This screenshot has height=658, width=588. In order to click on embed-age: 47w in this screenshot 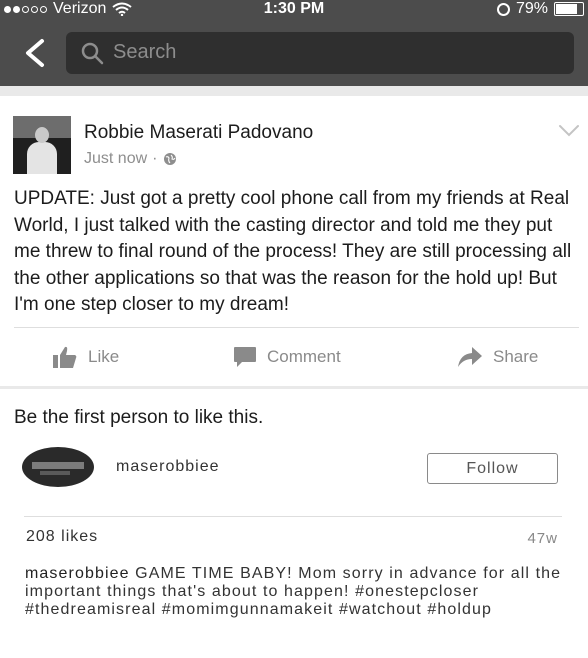, I will do `click(542, 538)`.